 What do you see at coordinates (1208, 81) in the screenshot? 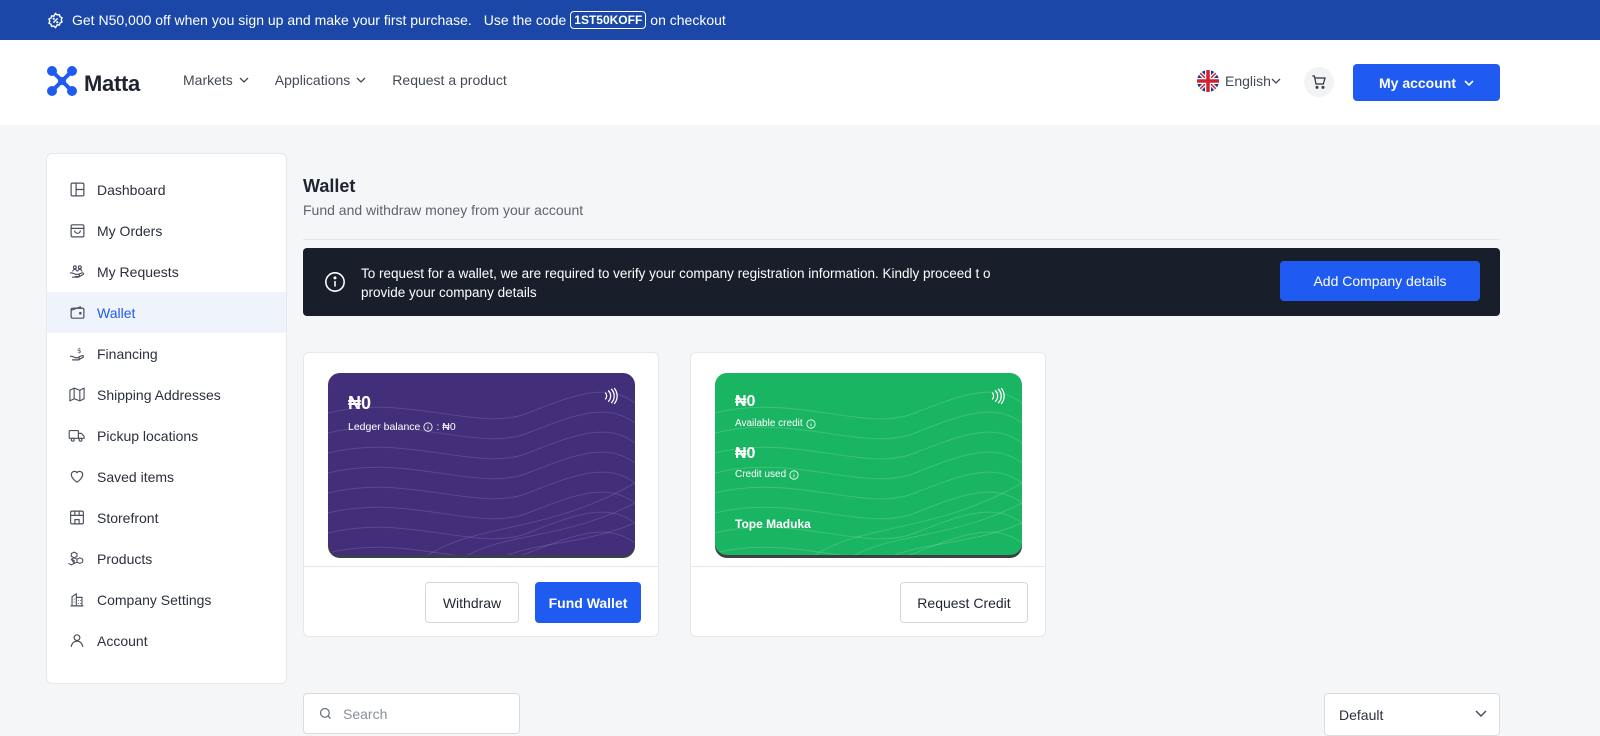
I see `uk-flag-icon` at bounding box center [1208, 81].